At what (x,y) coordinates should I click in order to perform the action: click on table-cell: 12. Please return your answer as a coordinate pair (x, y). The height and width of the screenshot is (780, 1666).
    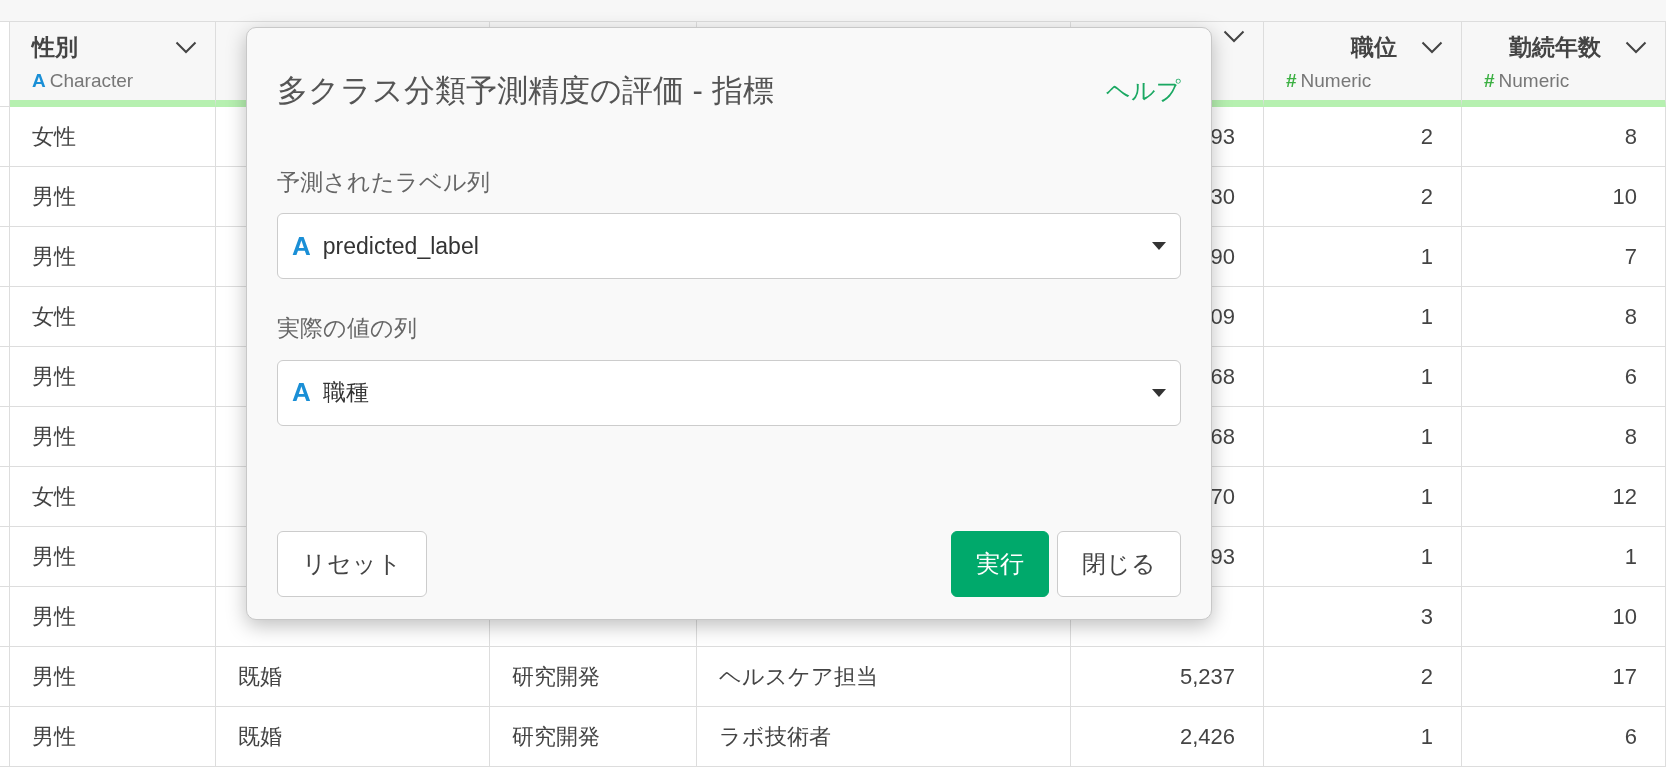
    Looking at the image, I should click on (1564, 497).